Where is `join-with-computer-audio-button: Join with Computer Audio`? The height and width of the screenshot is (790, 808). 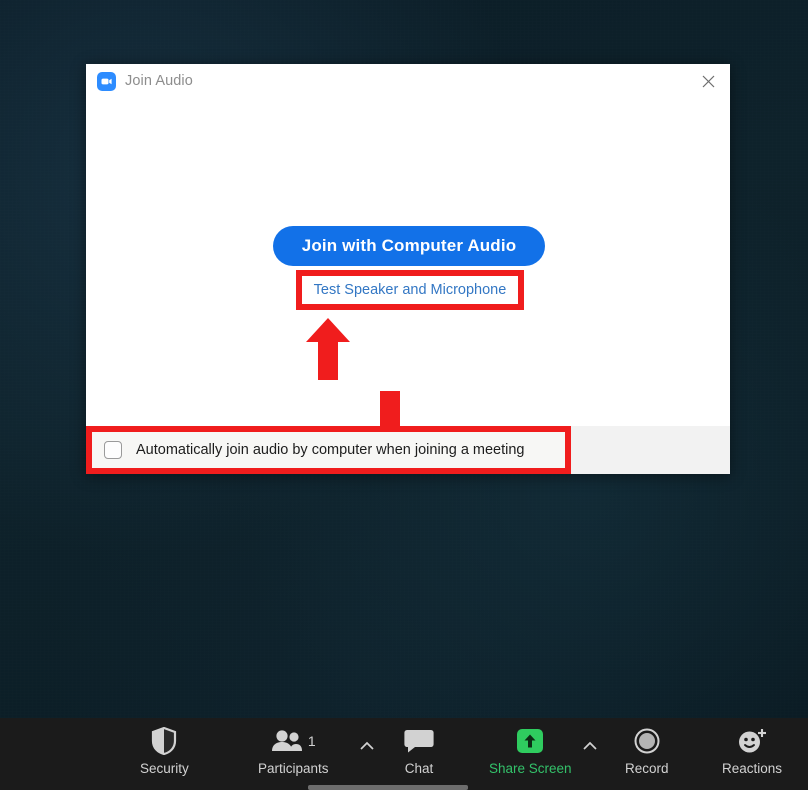 join-with-computer-audio-button: Join with Computer Audio is located at coordinates (409, 246).